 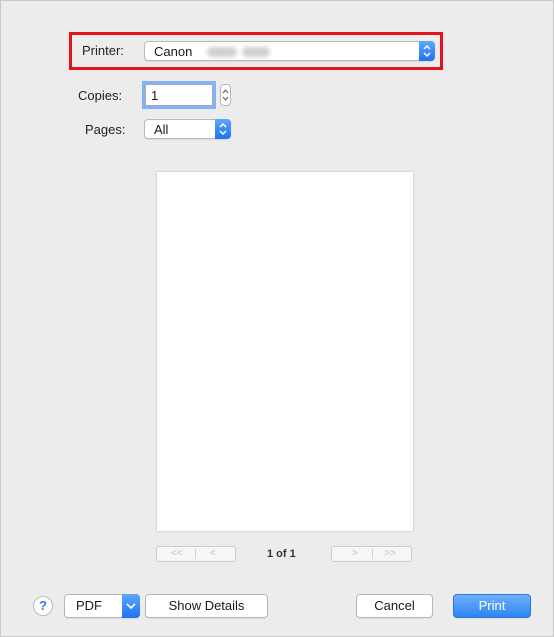 I want to click on chevron-down-icon, so click(x=131, y=606).